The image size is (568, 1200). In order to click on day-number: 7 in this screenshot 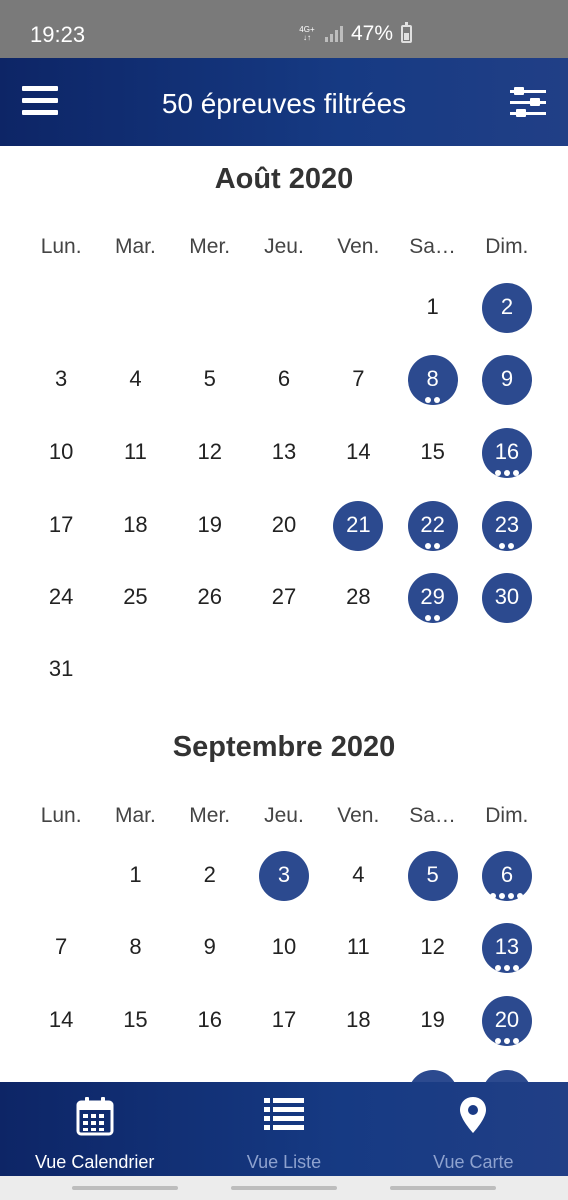, I will do `click(61, 946)`.